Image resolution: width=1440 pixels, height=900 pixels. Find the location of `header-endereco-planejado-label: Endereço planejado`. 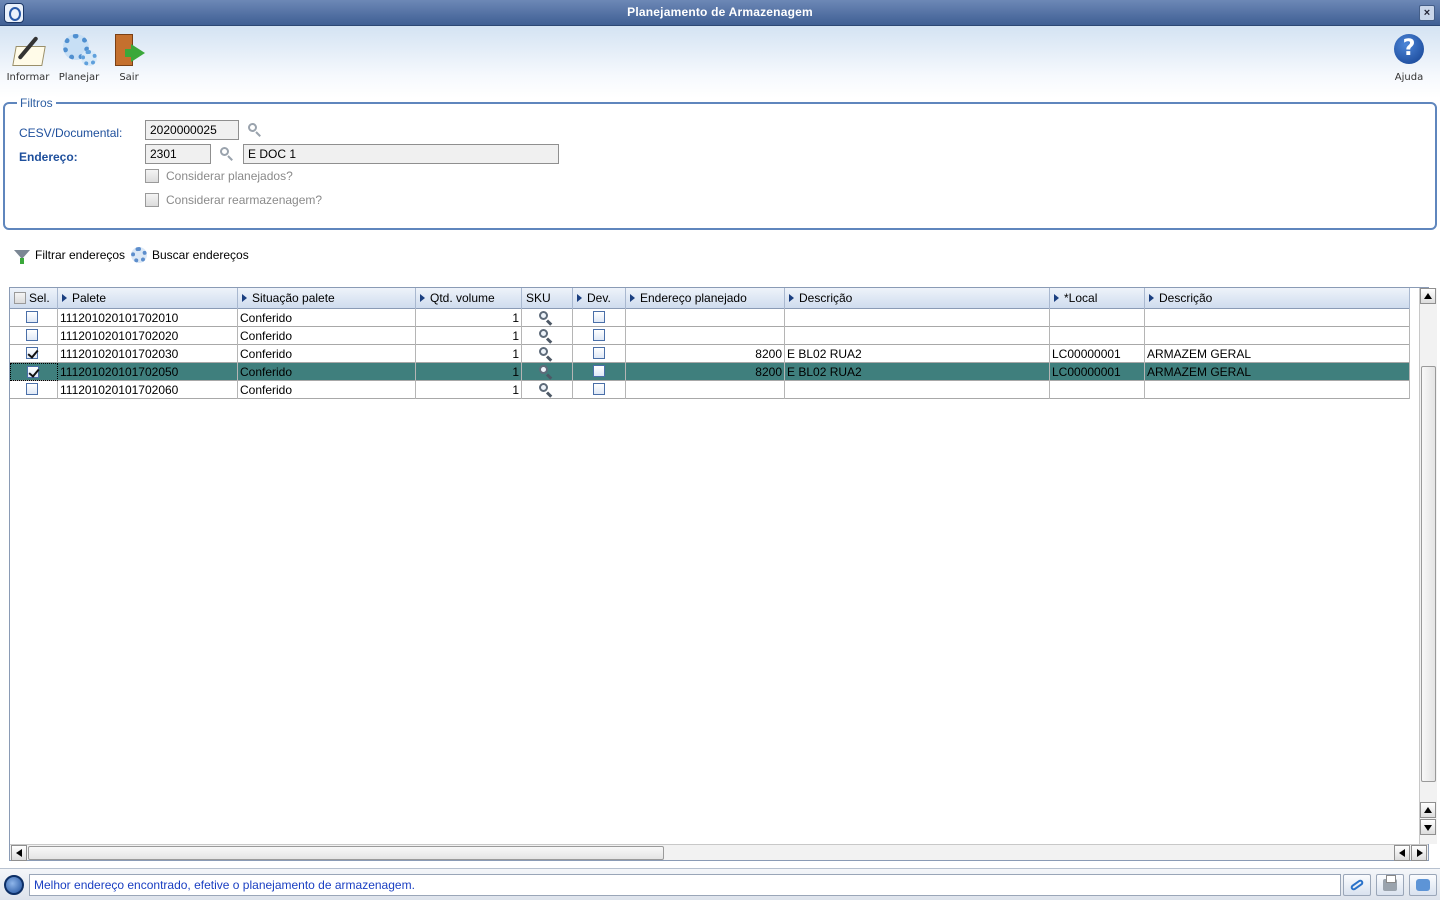

header-endereco-planejado-label: Endereço planejado is located at coordinates (693, 298).